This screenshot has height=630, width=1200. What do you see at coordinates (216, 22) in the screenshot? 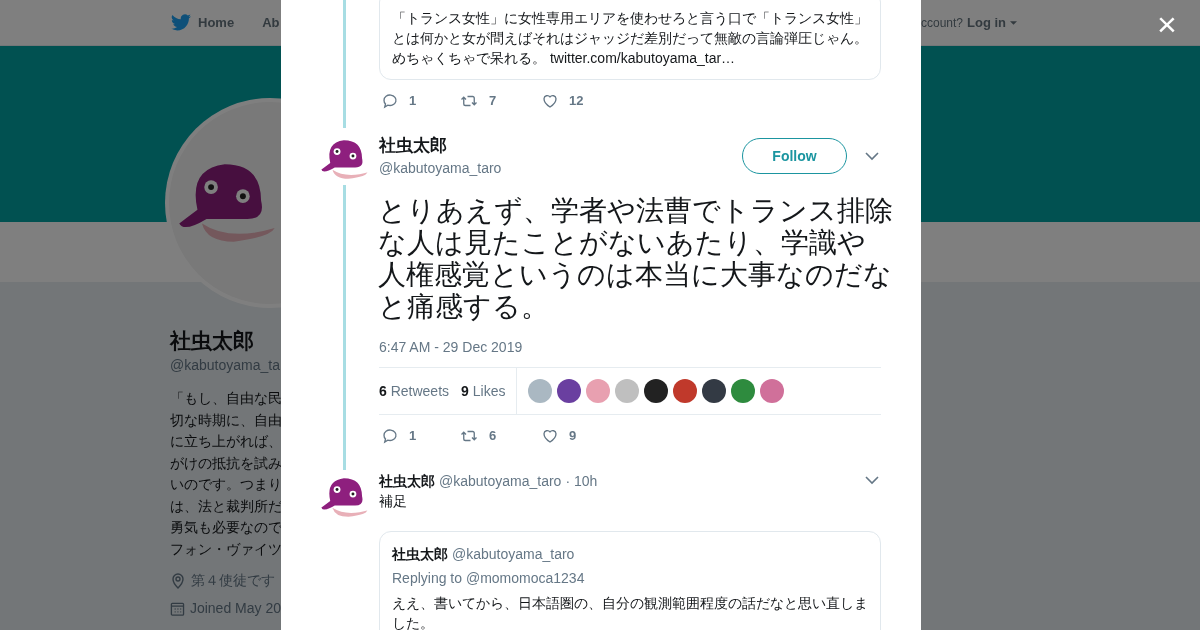
I see `nav-link: Home` at bounding box center [216, 22].